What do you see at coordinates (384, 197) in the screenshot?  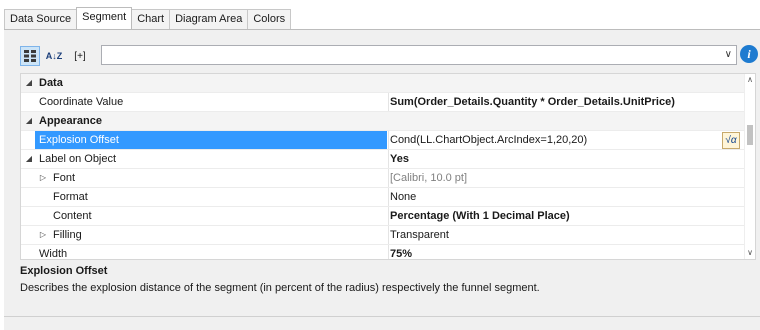 I see `property-row-format: Format None` at bounding box center [384, 197].